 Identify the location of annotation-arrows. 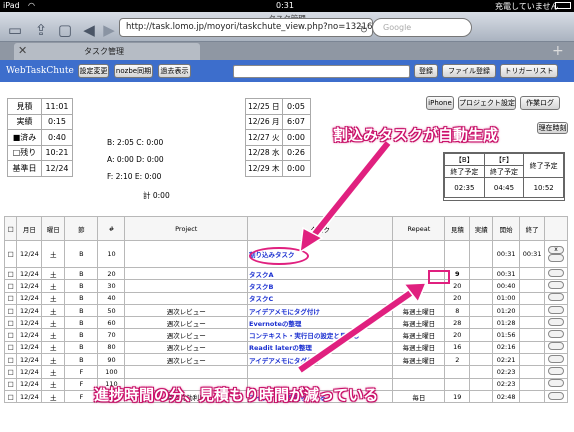
(362, 257).